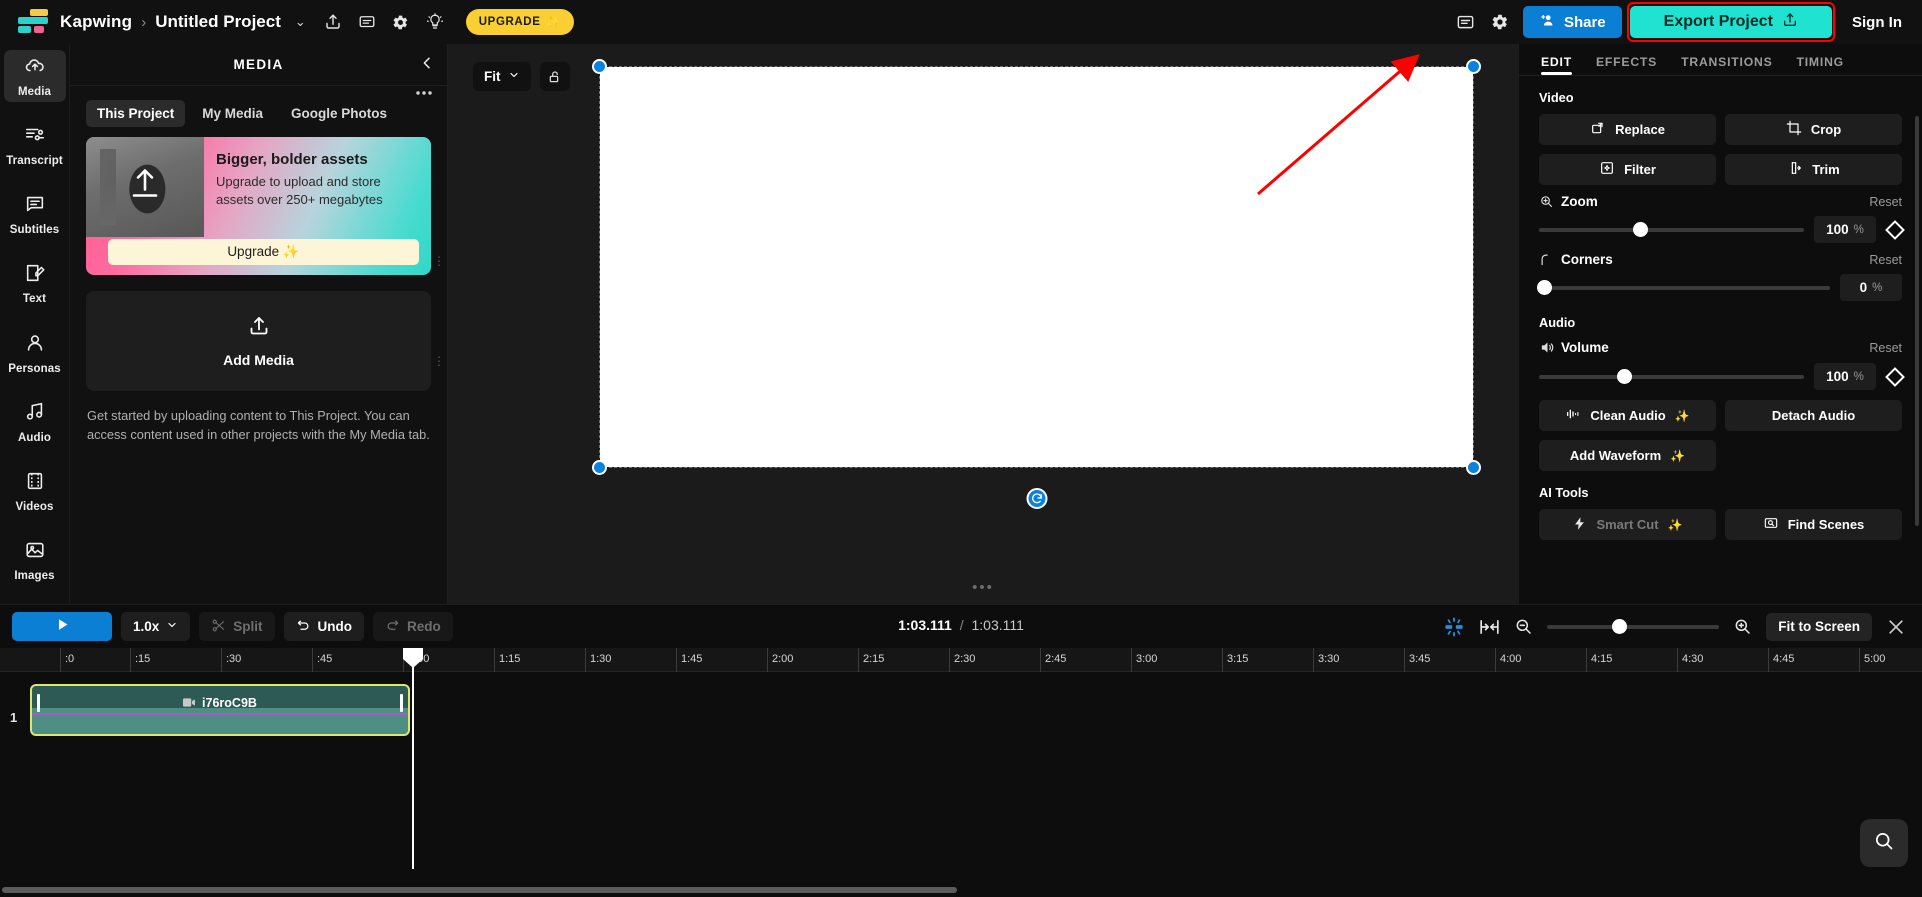  What do you see at coordinates (1671, 229) in the screenshot?
I see `zoom-slider` at bounding box center [1671, 229].